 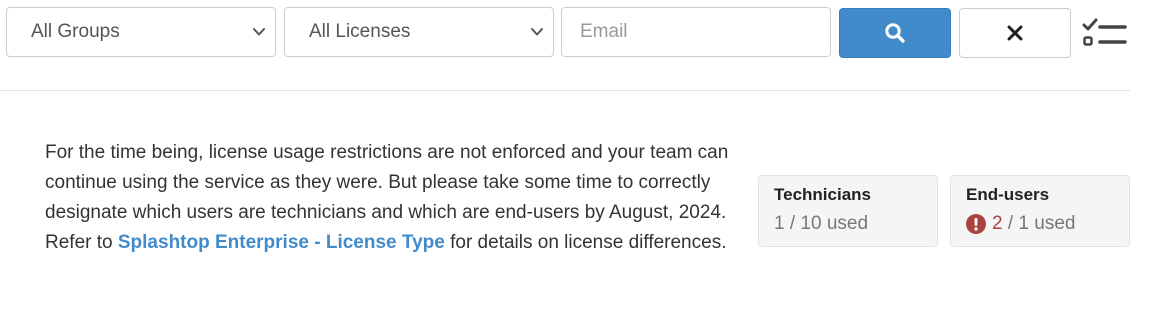 I want to click on card-title: End-users, so click(x=1008, y=194).